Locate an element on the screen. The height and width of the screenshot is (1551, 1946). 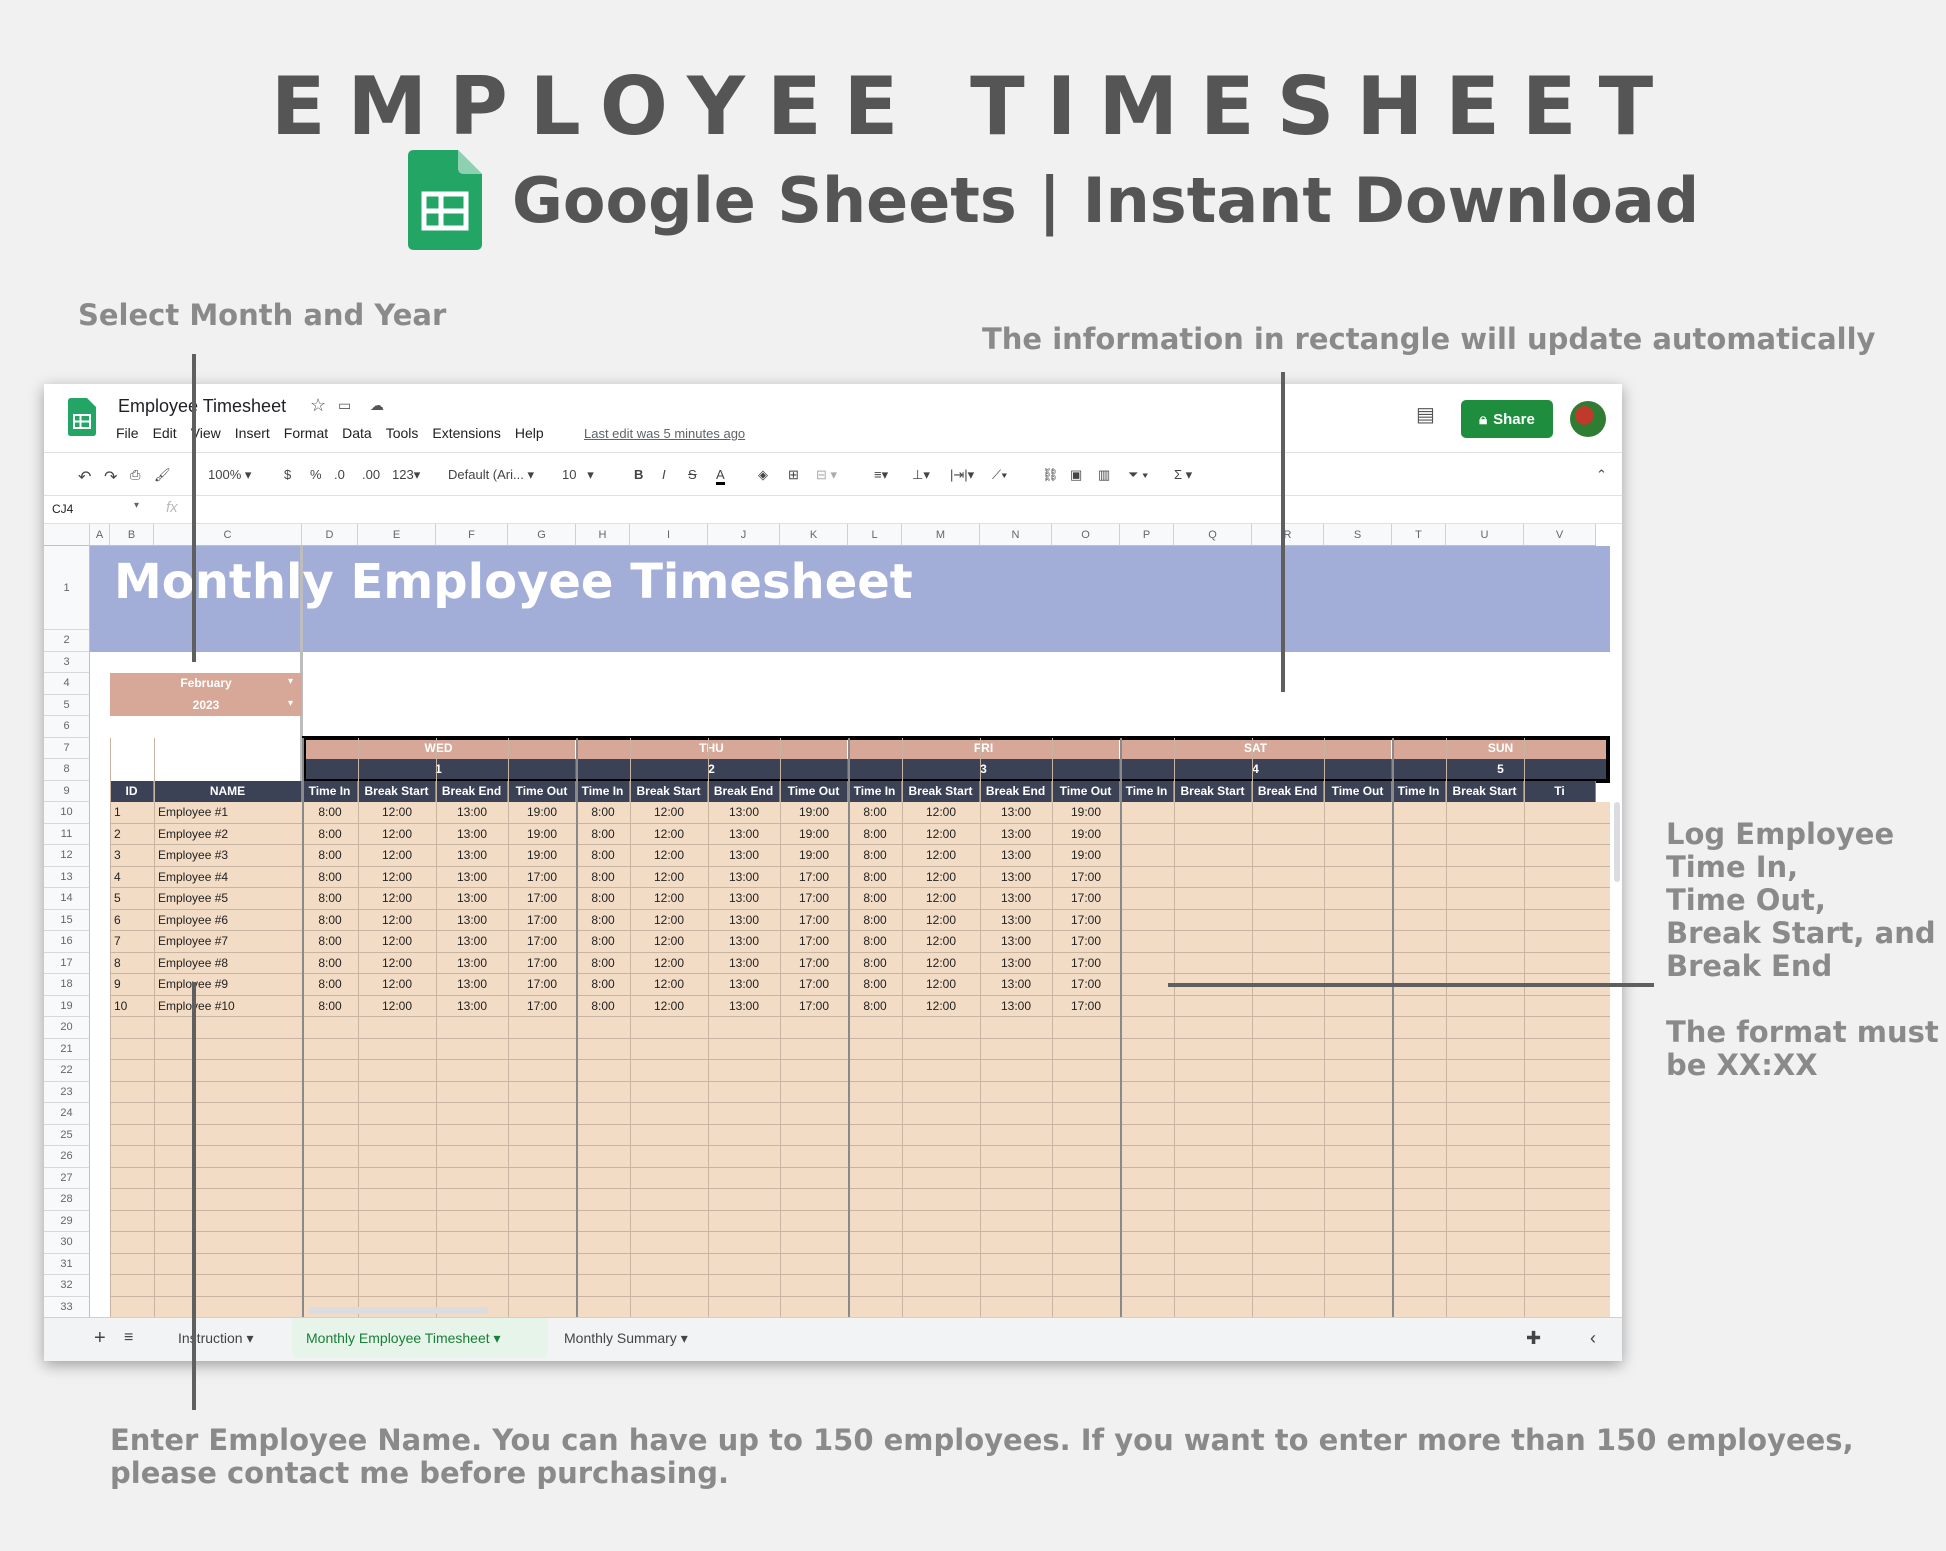
fill-color-icon: ◈ is located at coordinates (763, 475).